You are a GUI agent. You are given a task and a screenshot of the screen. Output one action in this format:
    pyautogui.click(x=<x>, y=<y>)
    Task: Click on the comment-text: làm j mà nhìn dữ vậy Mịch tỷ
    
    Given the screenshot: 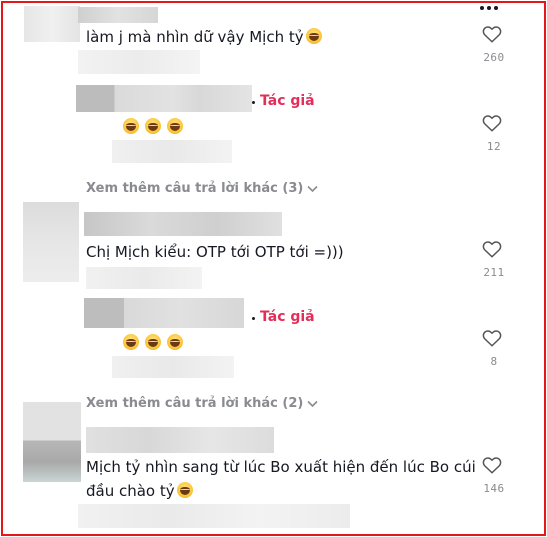 What is the action you would take?
    pyautogui.click(x=204, y=37)
    